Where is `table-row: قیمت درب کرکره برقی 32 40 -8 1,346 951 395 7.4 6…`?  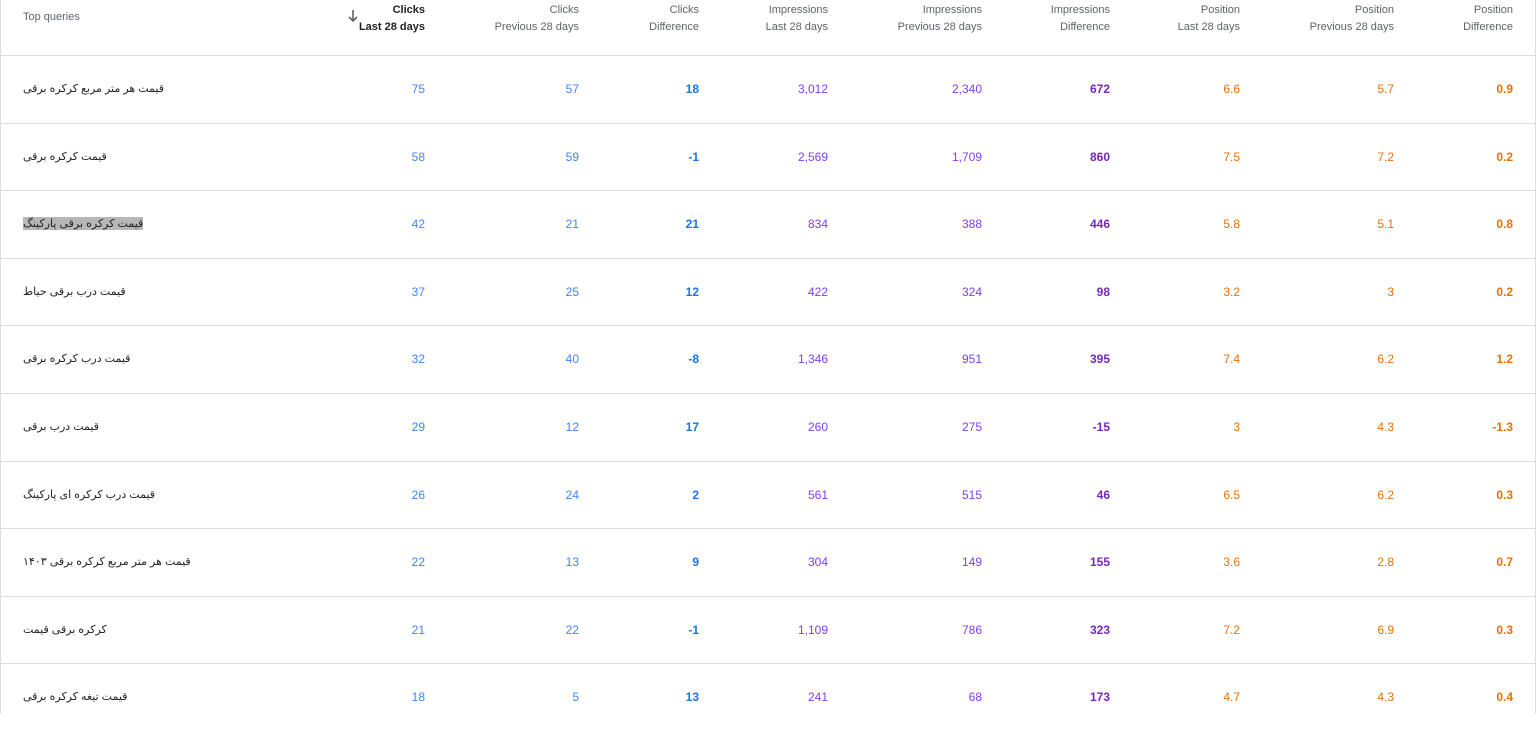
table-row: قیمت درب کرکره برقی 32 40 -8 1,346 951 395 7.4 6… is located at coordinates (768, 360).